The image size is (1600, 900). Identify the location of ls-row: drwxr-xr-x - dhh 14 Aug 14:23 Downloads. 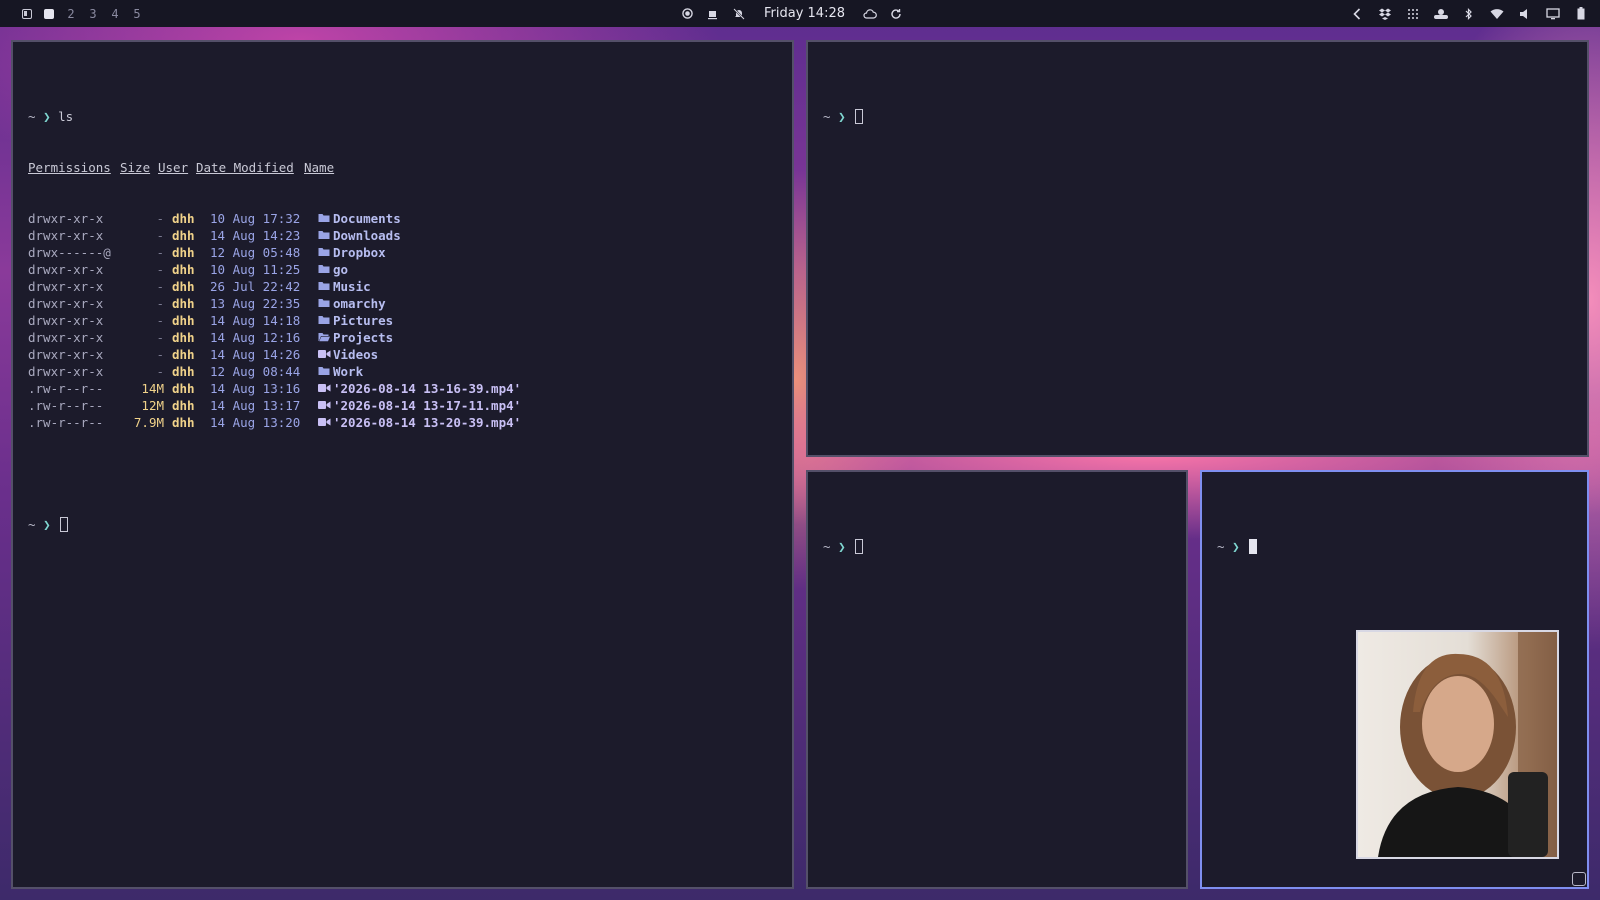
(405, 235).